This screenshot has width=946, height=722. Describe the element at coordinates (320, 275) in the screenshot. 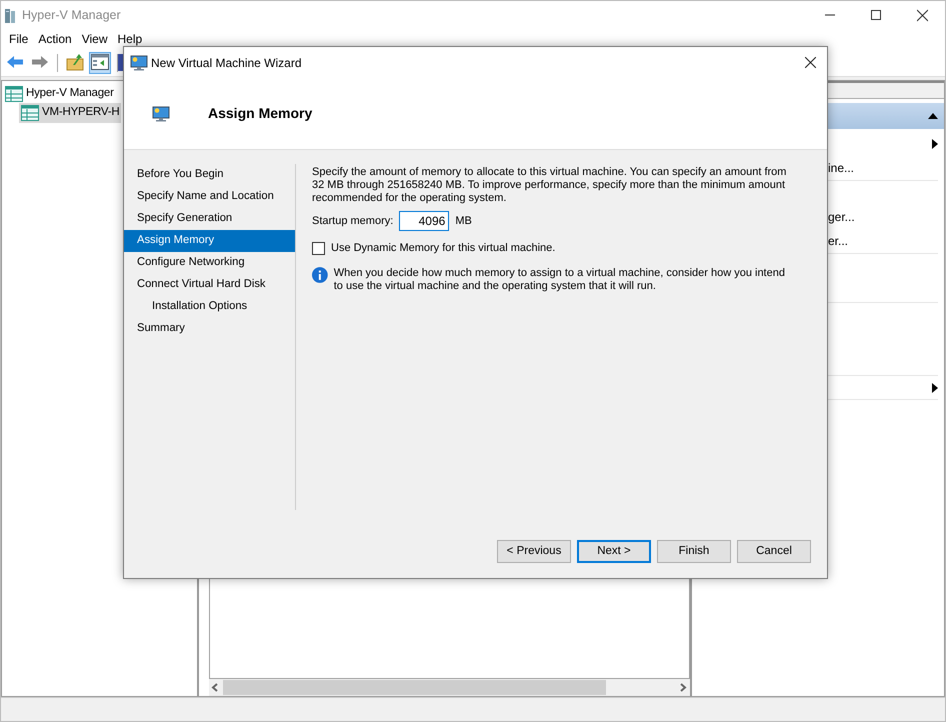

I see `info-icon` at that location.